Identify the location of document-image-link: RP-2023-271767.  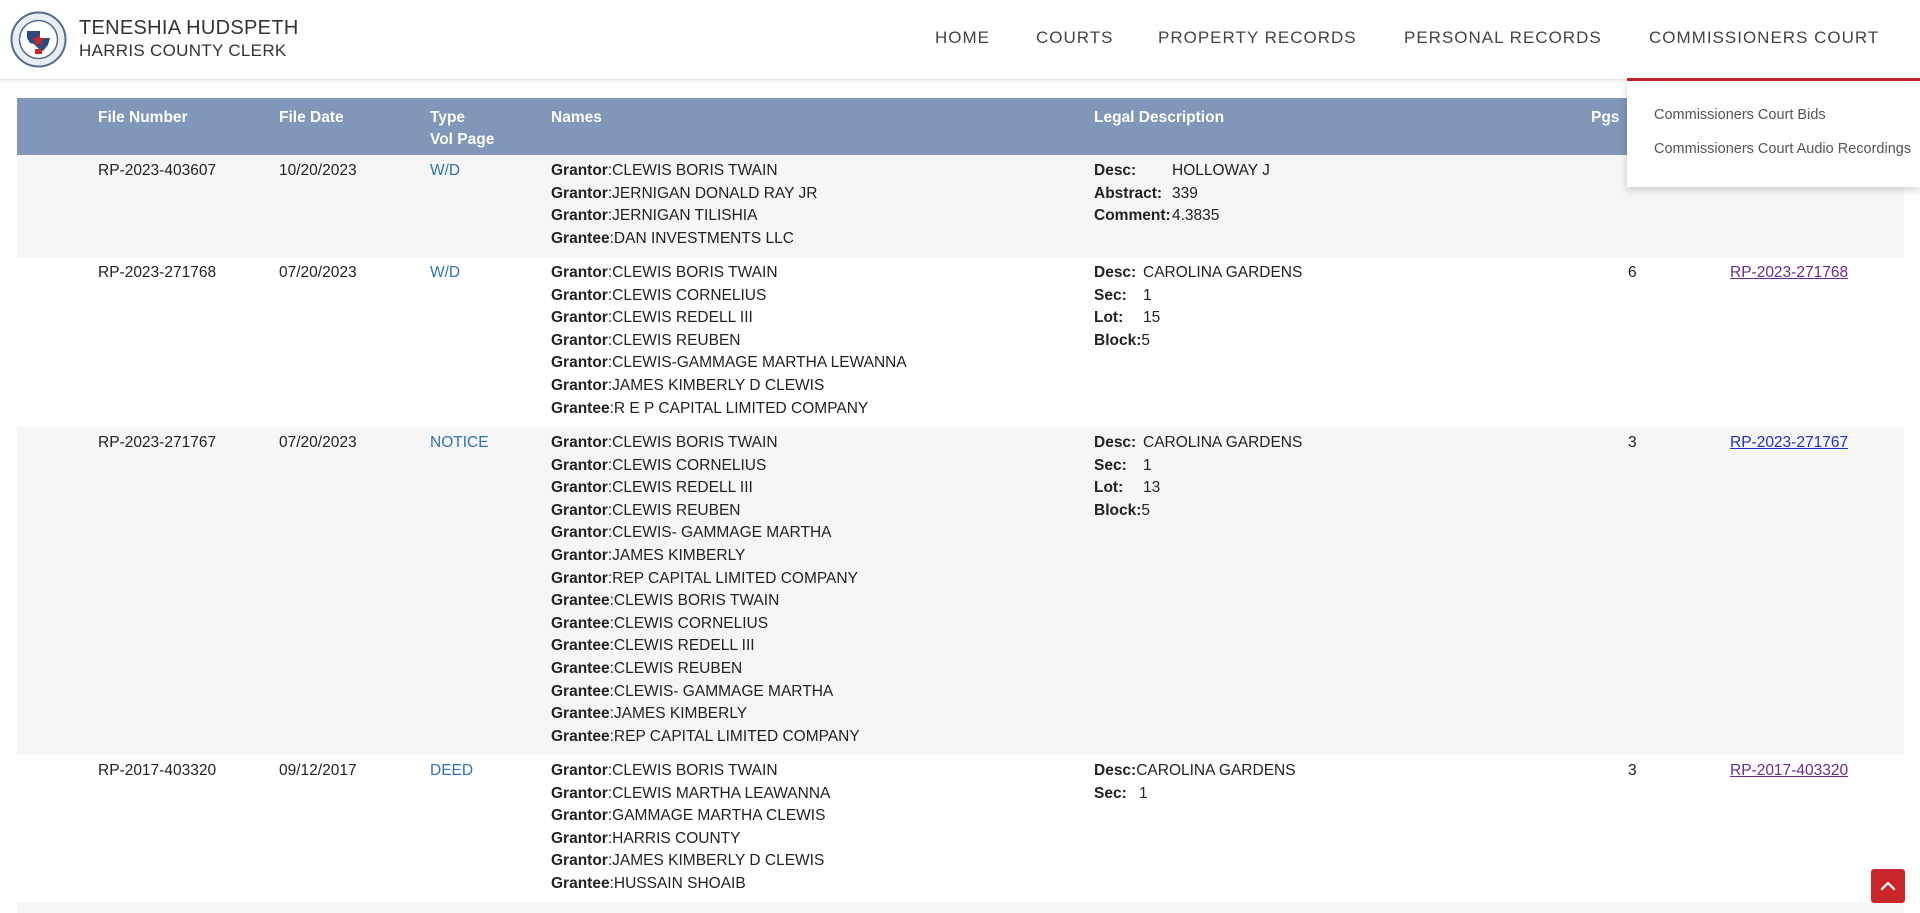
(1789, 443).